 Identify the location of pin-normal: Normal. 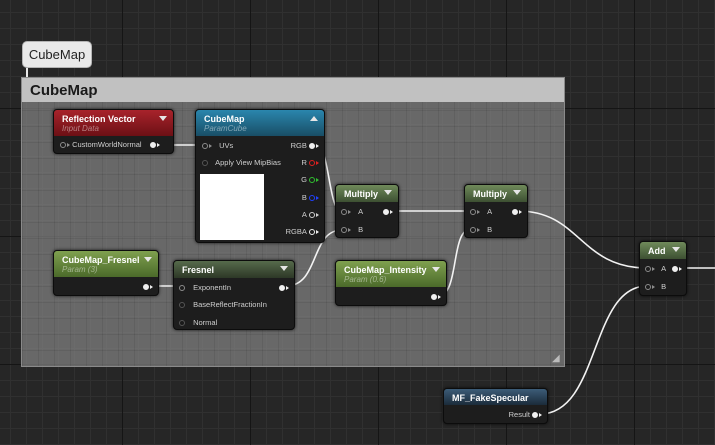
(198, 323).